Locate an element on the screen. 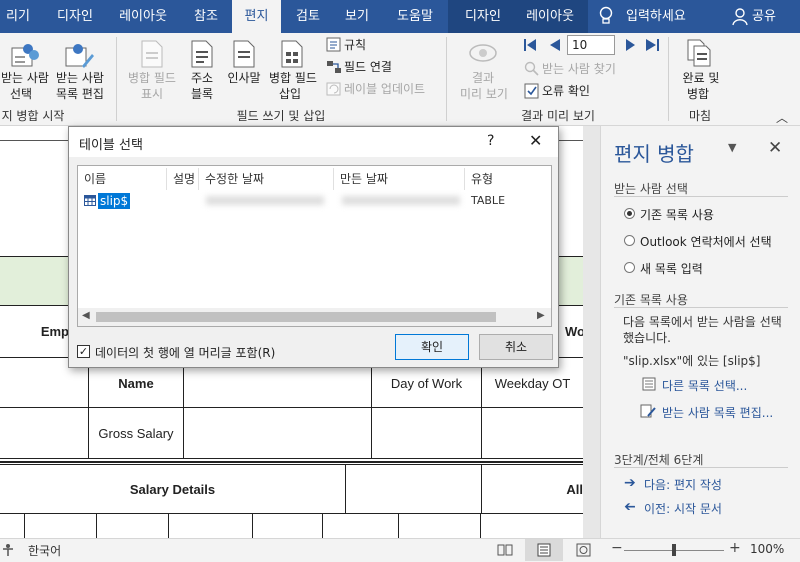  pane-divider is located at coordinates (701, 467).